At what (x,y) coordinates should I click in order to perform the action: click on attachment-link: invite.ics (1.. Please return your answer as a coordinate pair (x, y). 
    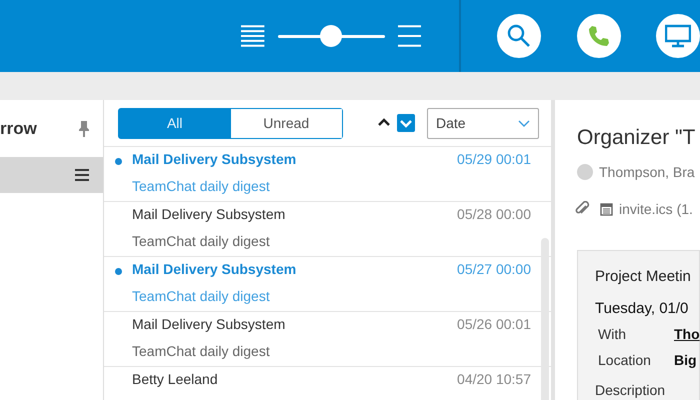
    Looking at the image, I should click on (646, 209).